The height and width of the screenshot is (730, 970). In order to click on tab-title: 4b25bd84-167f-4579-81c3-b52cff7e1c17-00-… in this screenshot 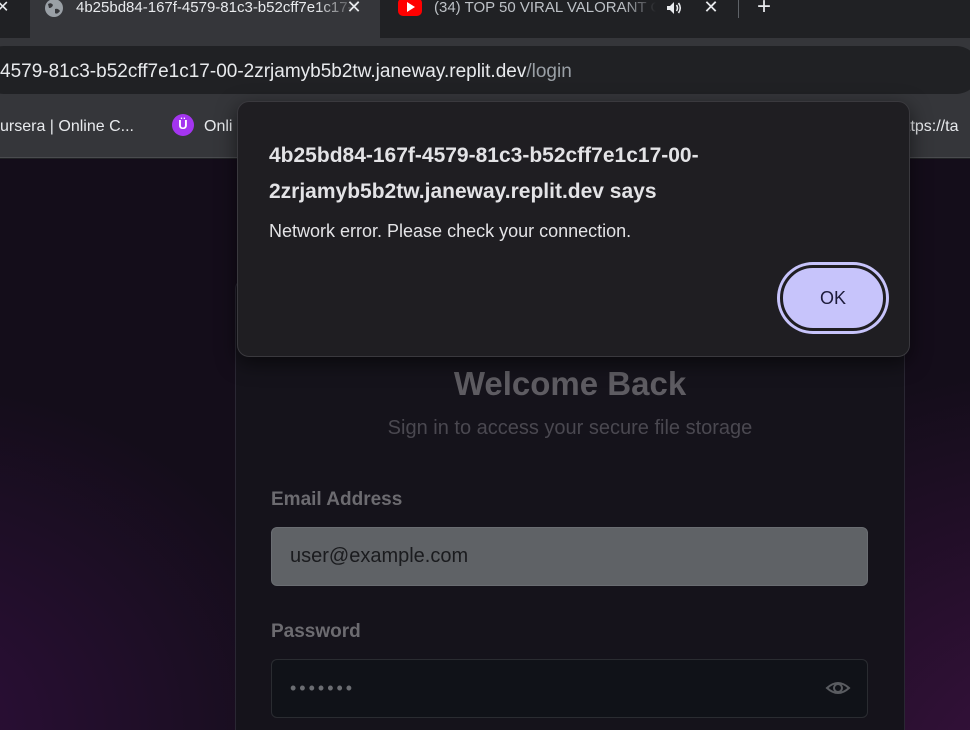, I will do `click(217, 8)`.